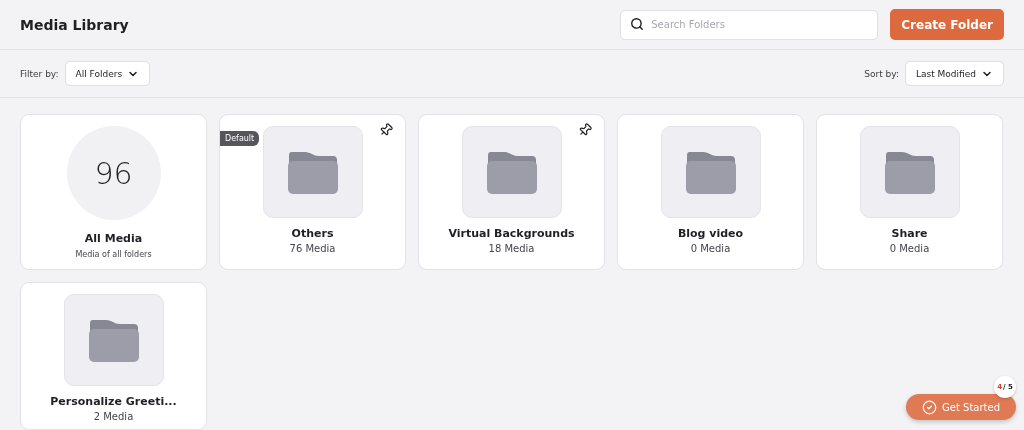  What do you see at coordinates (511, 233) in the screenshot?
I see `folder-name: Virtual Backgrounds` at bounding box center [511, 233].